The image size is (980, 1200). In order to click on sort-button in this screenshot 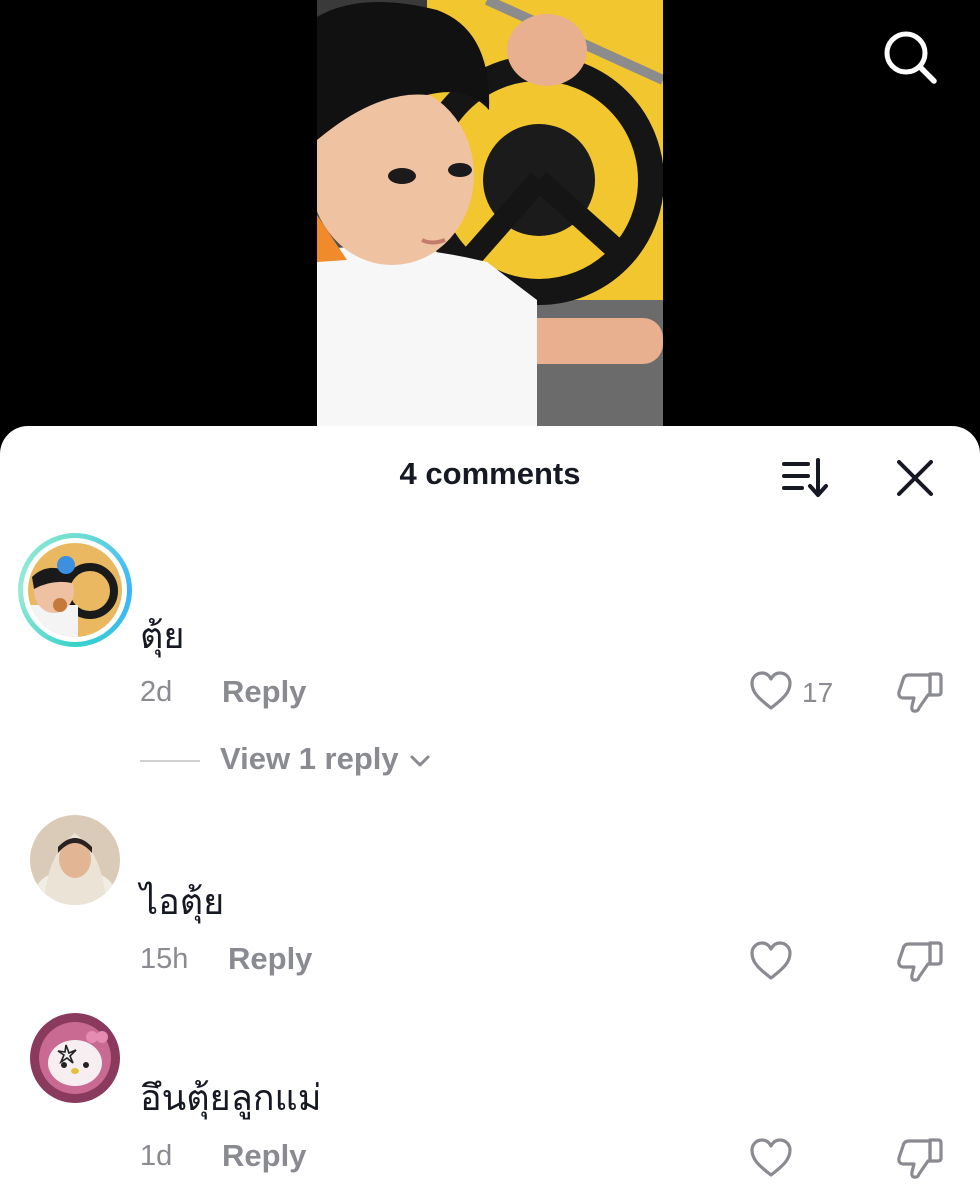, I will do `click(805, 478)`.